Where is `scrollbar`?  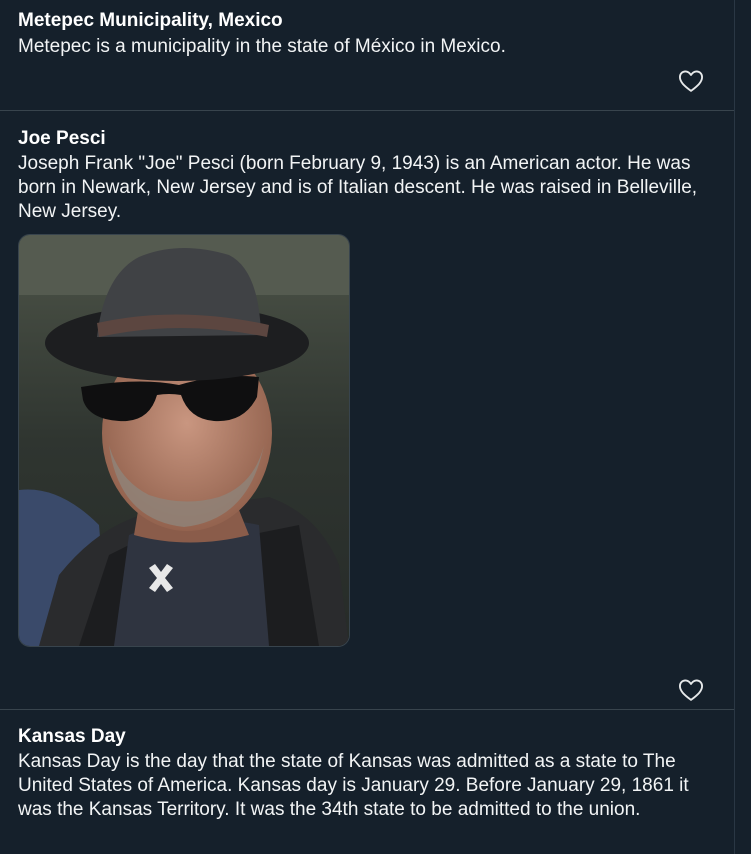
scrollbar is located at coordinates (742, 427).